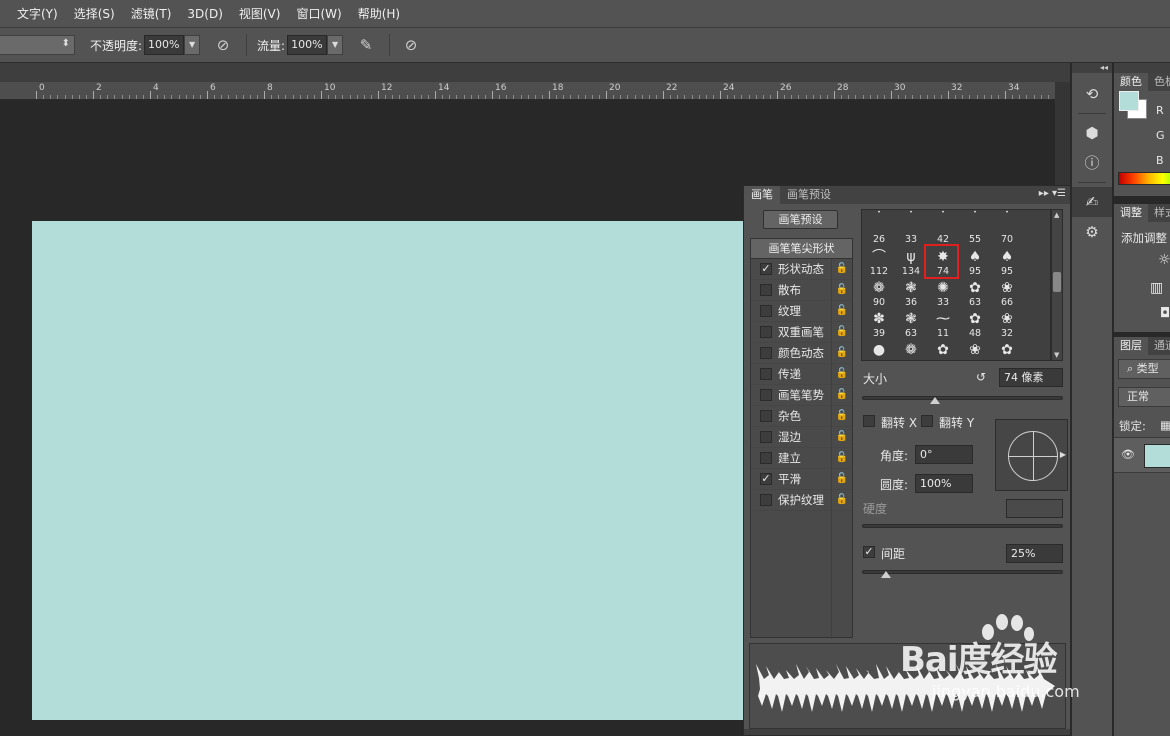 The height and width of the screenshot is (736, 1170). I want to click on tab-channels: 通道, so click(1159, 346).